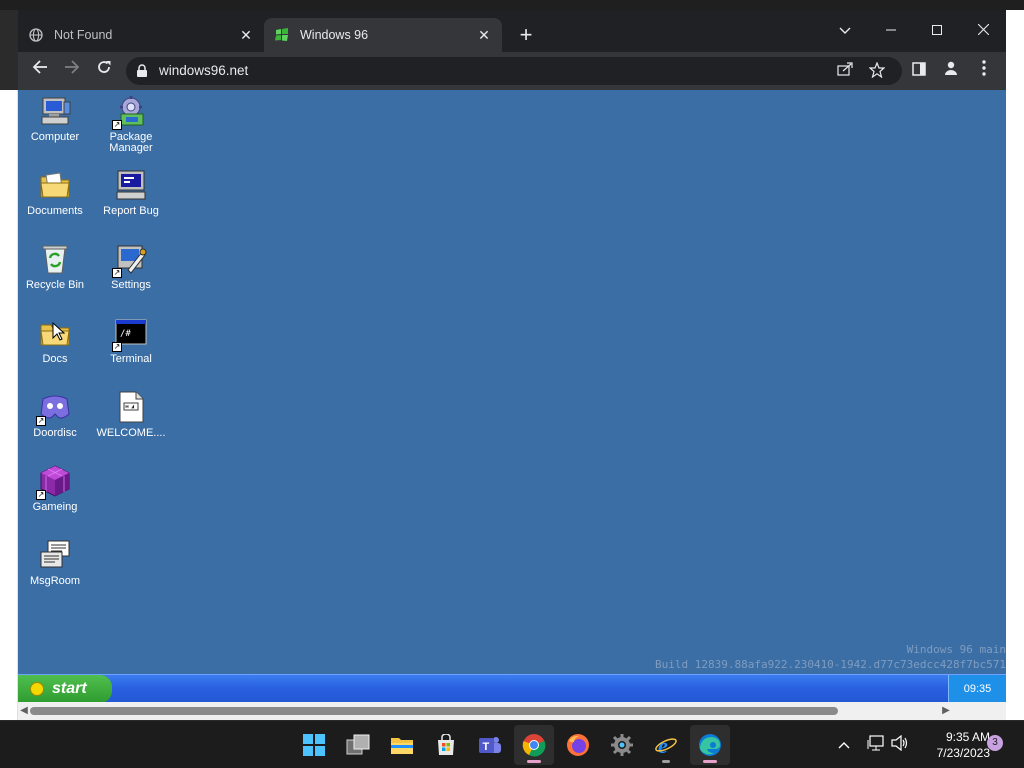 Image resolution: width=1024 pixels, height=768 pixels. What do you see at coordinates (54, 482) in the screenshot?
I see `gameing-icon: ↗` at bounding box center [54, 482].